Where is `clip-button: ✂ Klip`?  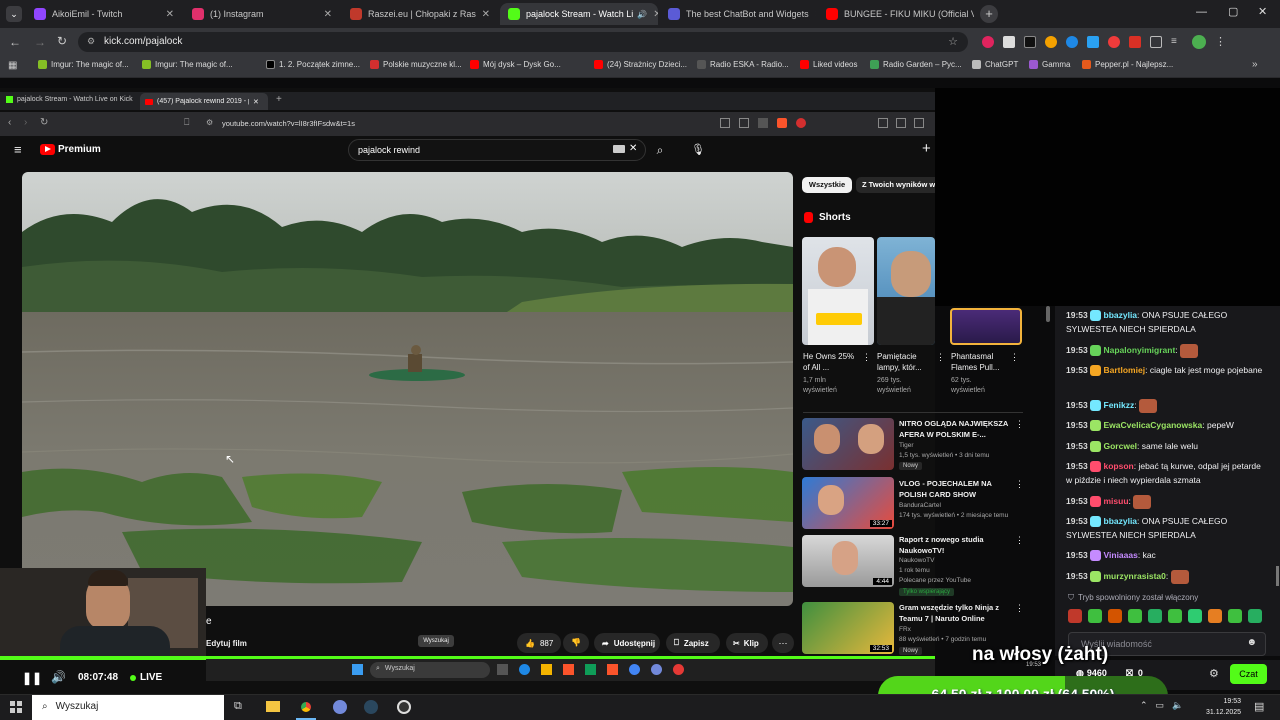 clip-button: ✂ Klip is located at coordinates (747, 643).